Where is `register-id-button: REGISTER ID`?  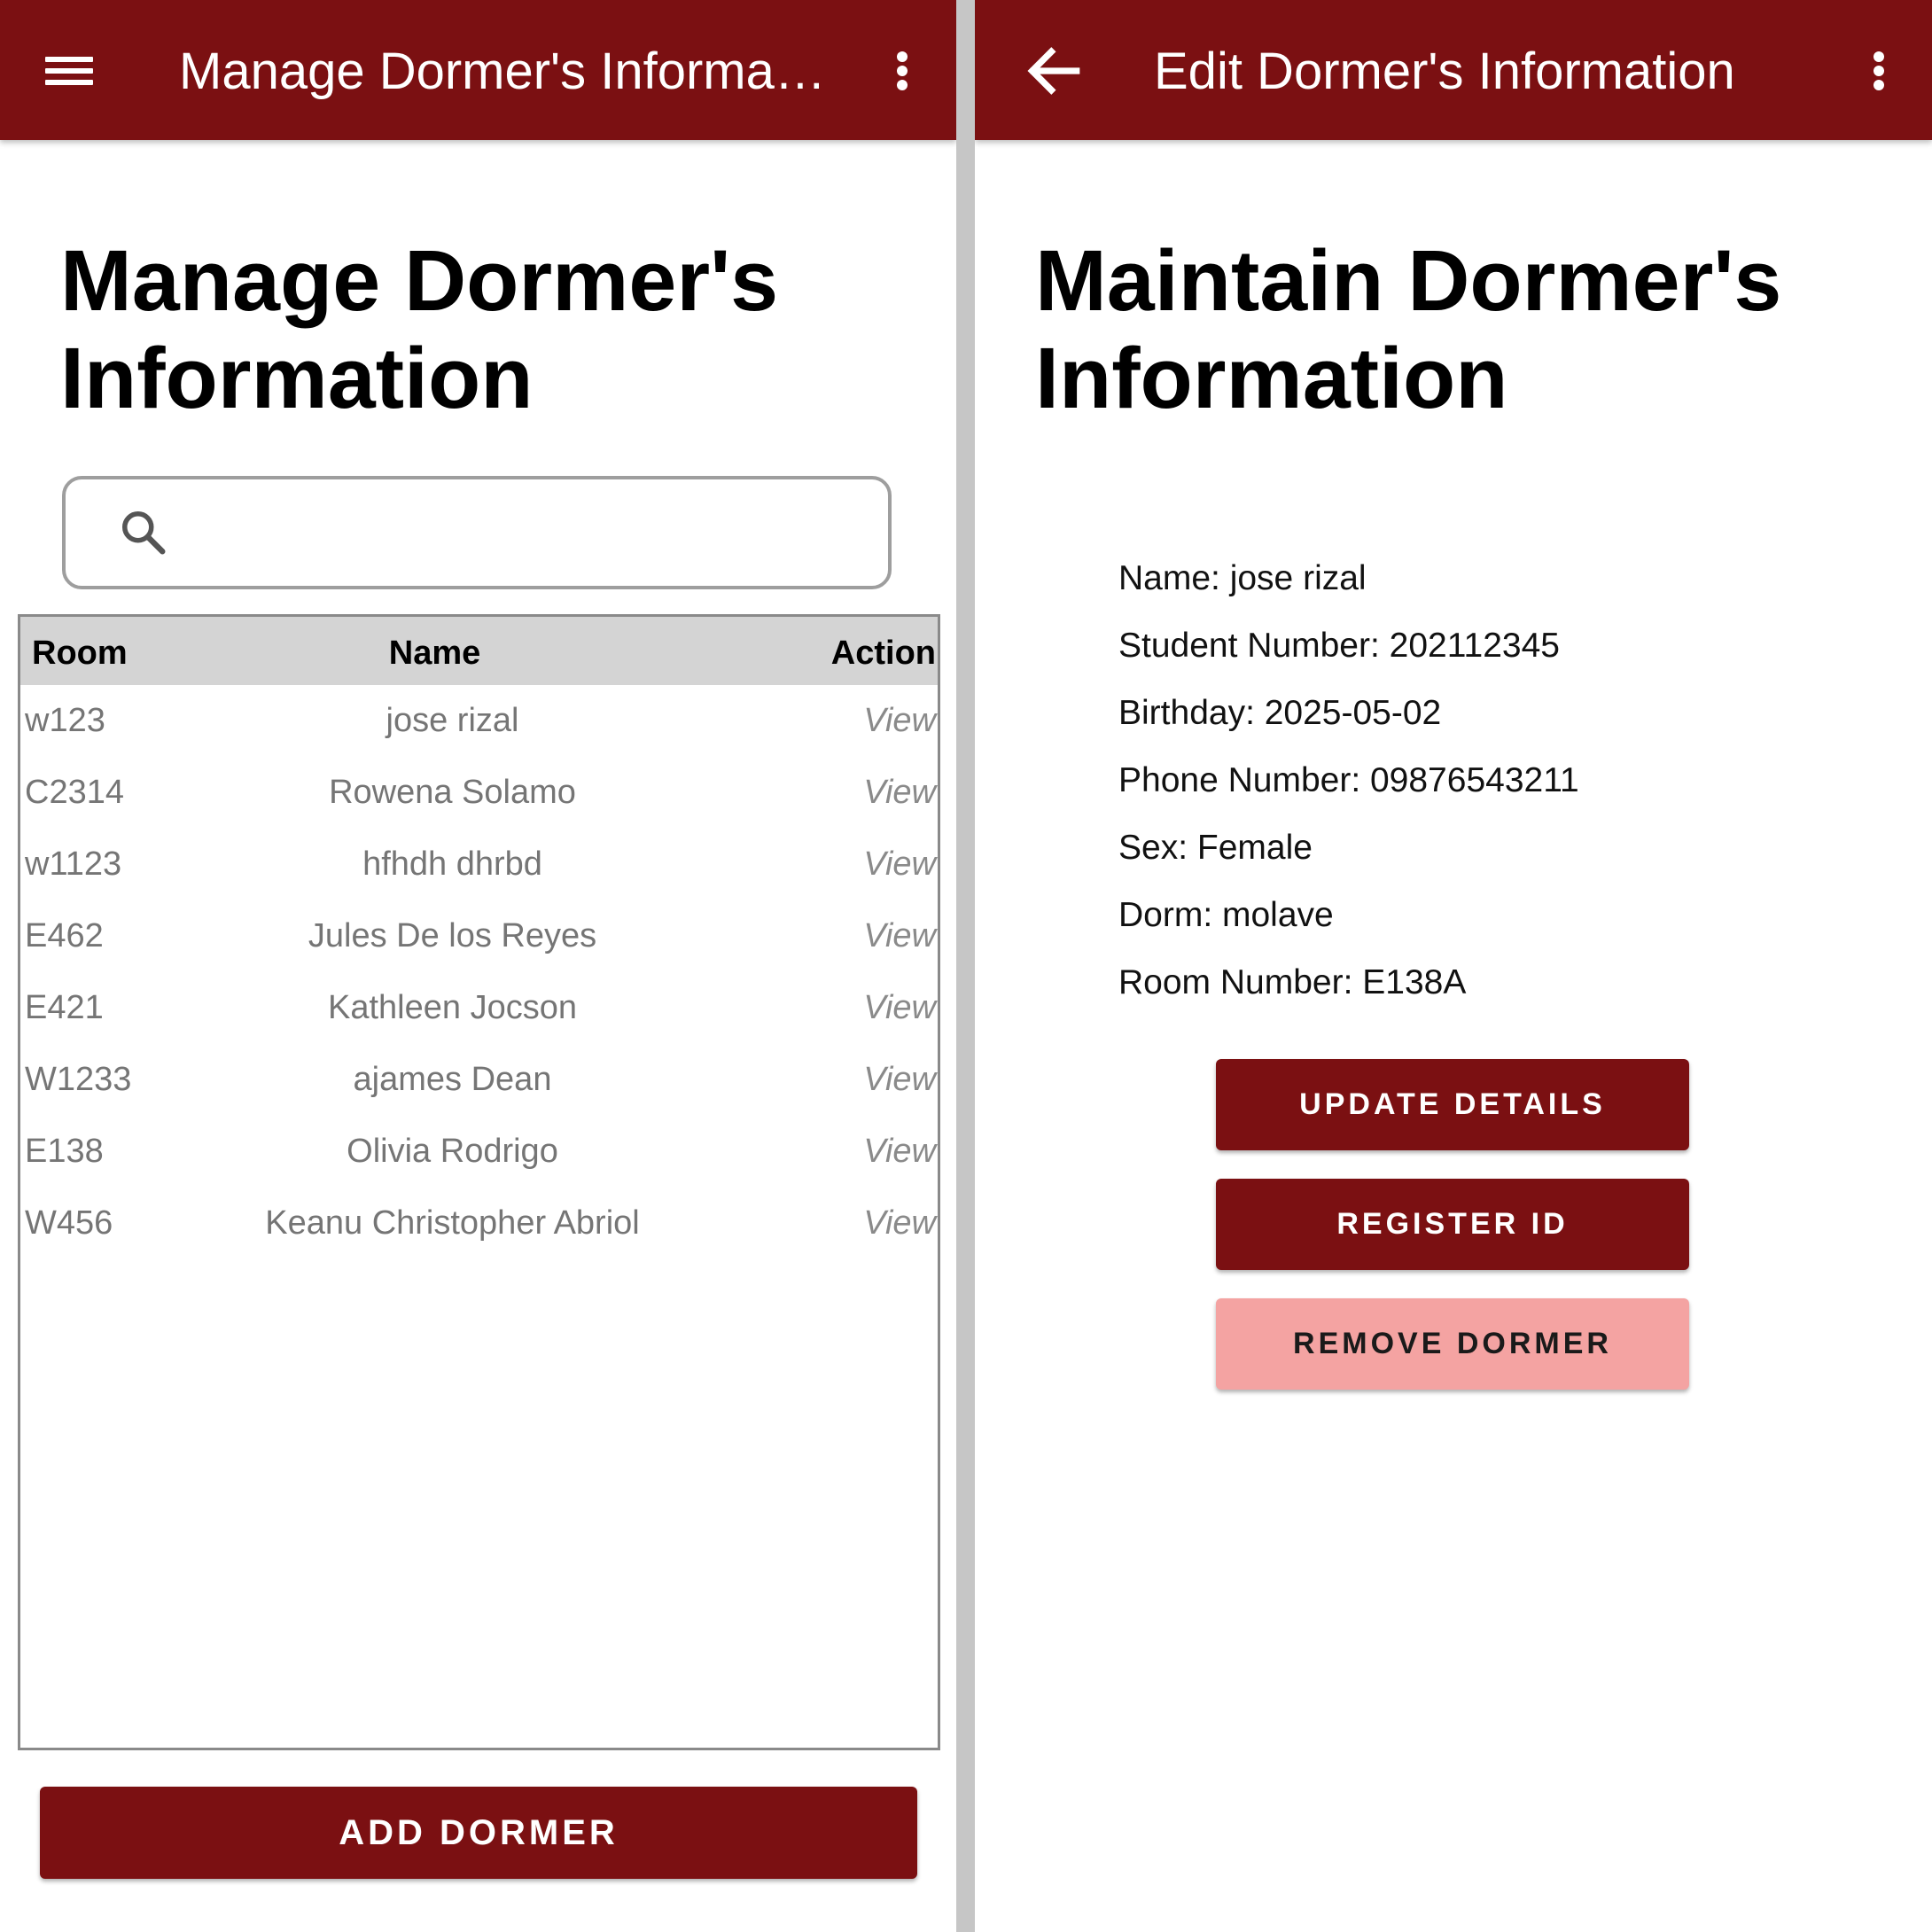
register-id-button: REGISTER ID is located at coordinates (1453, 1224).